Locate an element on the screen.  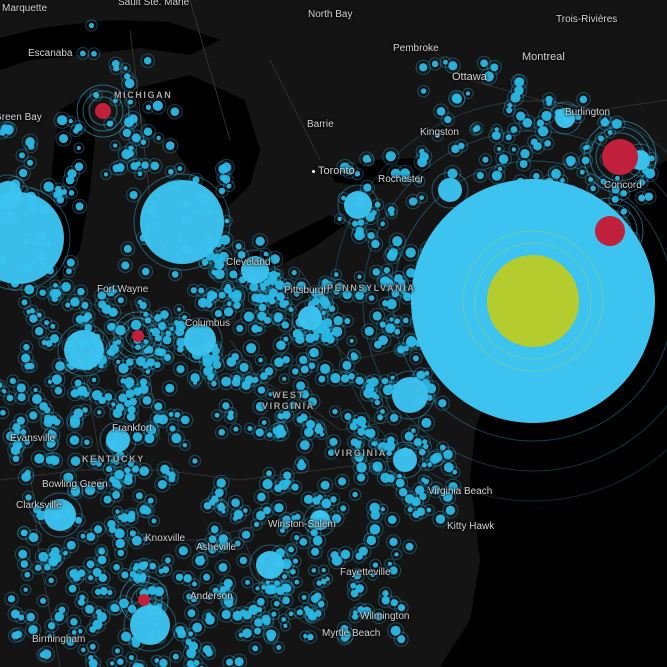
region-pennsylvania: PENNSYLVANIA is located at coordinates (371, 288).